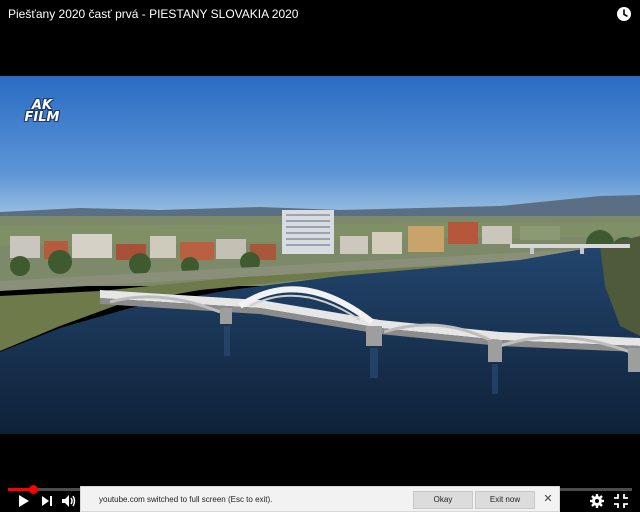 This screenshot has width=640, height=512. What do you see at coordinates (597, 501) in the screenshot?
I see `gear-icon` at bounding box center [597, 501].